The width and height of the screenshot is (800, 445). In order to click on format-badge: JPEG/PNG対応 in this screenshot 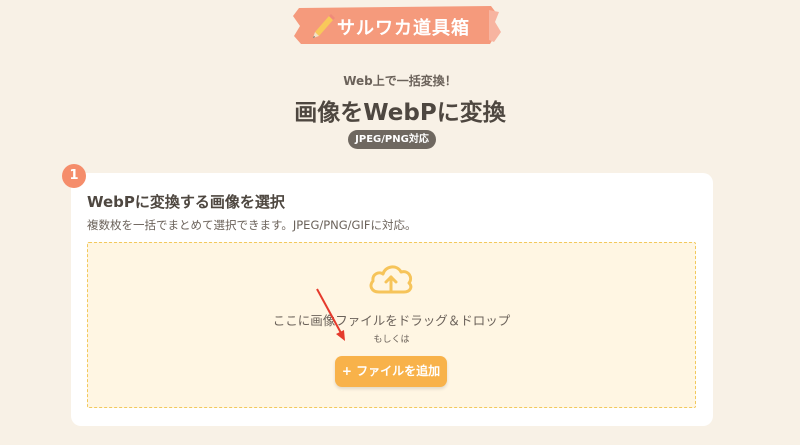, I will do `click(392, 139)`.